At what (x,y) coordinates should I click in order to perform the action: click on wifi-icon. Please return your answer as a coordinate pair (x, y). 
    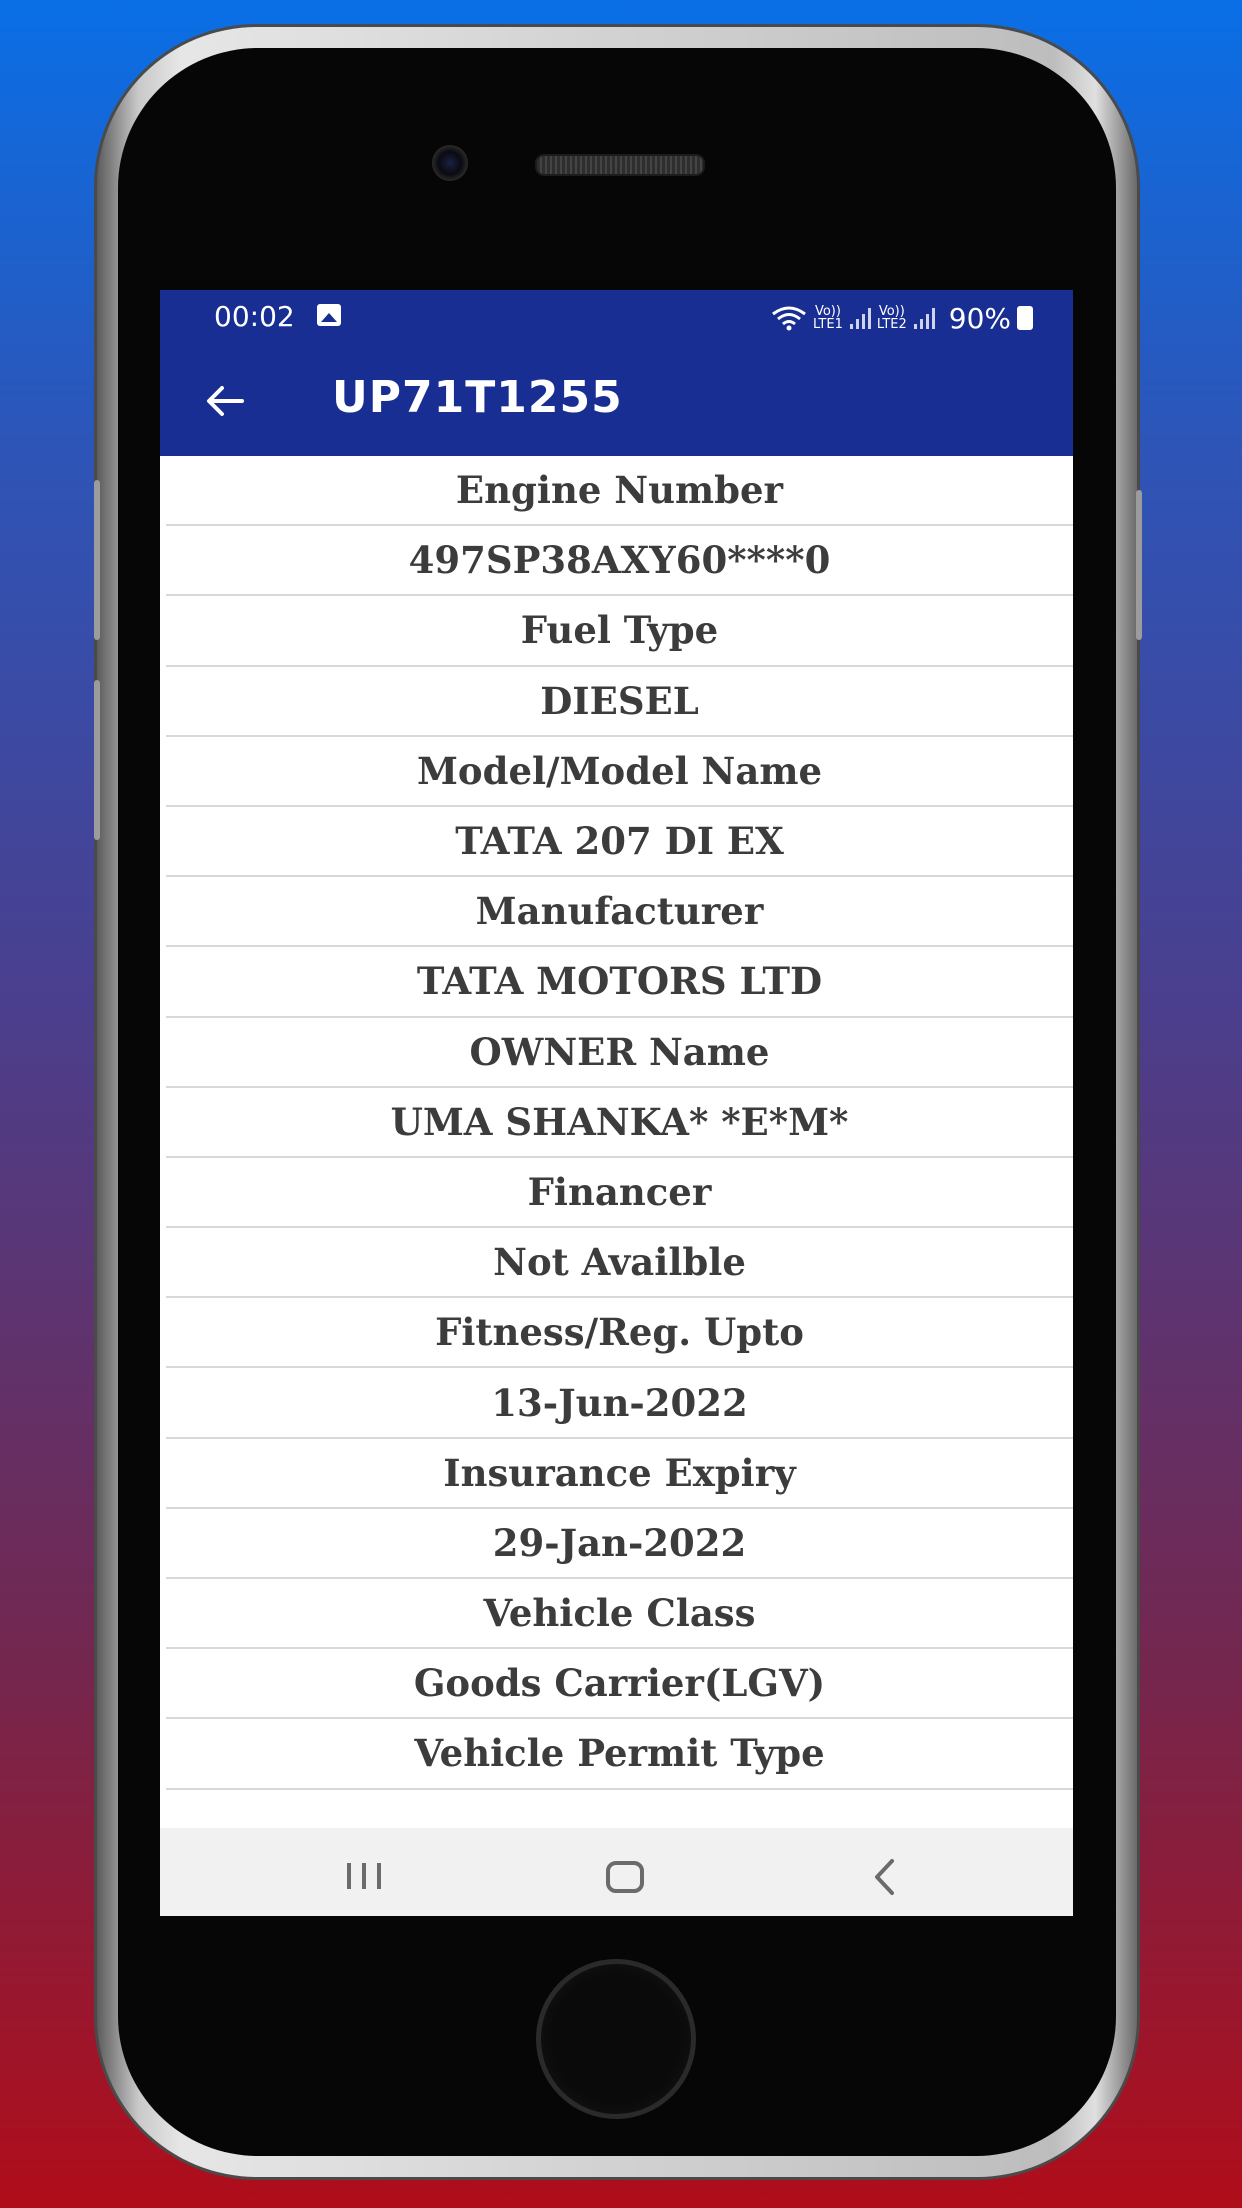
    Looking at the image, I should click on (789, 318).